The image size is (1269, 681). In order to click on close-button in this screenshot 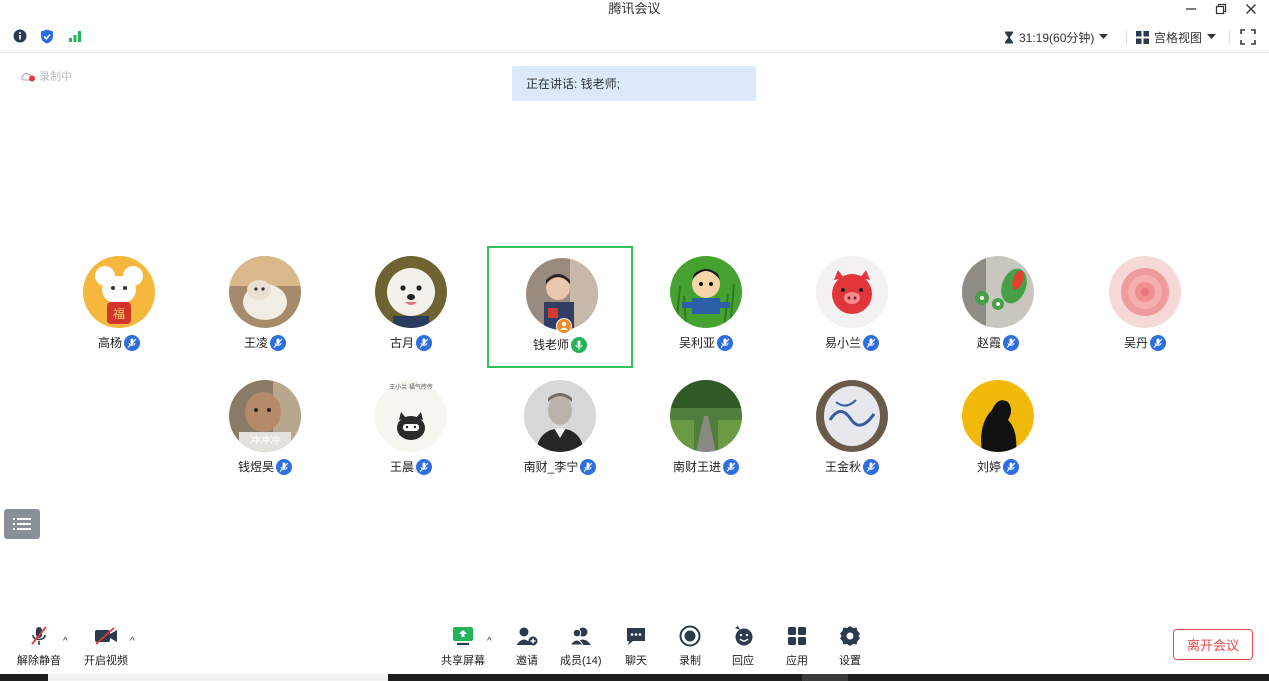, I will do `click(1251, 9)`.